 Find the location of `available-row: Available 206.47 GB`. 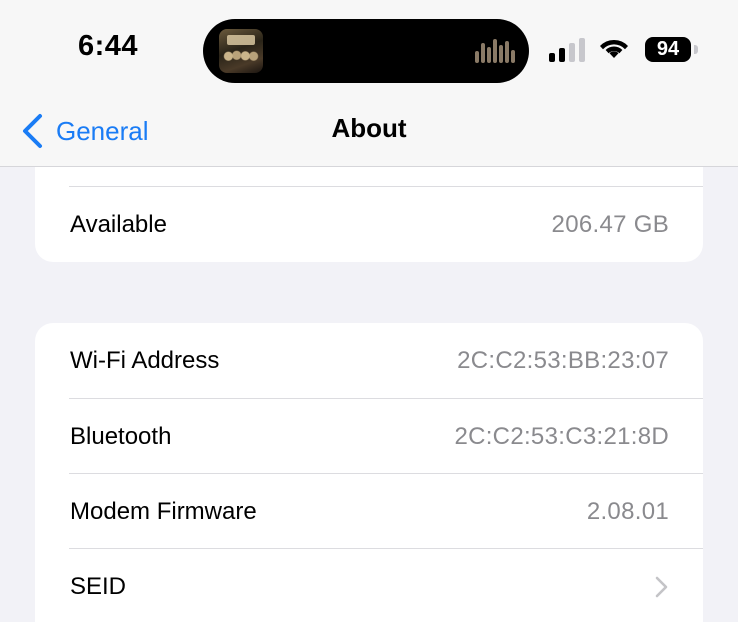

available-row: Available 206.47 GB is located at coordinates (369, 224).